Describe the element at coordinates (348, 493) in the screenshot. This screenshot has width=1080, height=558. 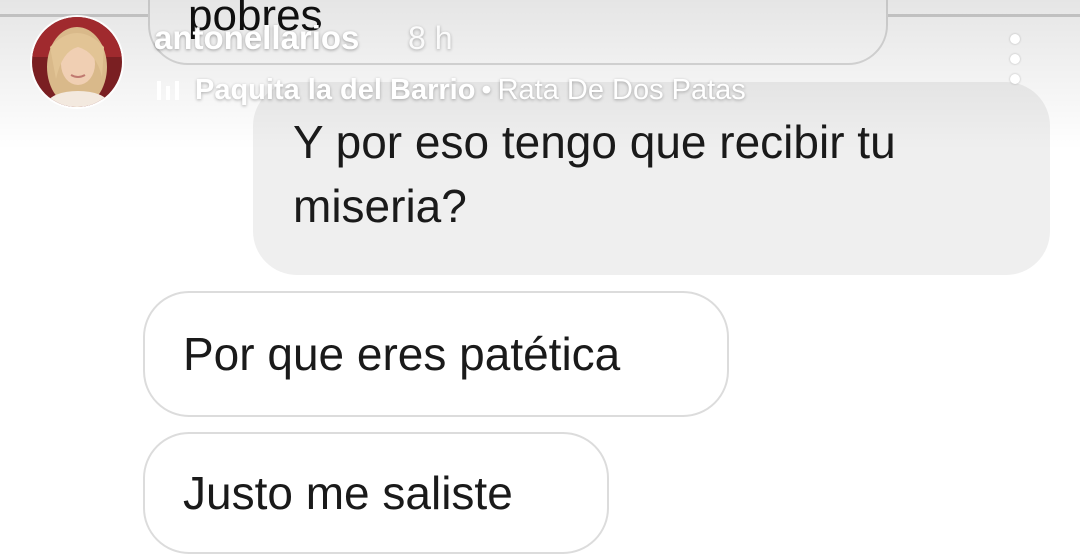
I see `message-text: Justo me saliste` at that location.